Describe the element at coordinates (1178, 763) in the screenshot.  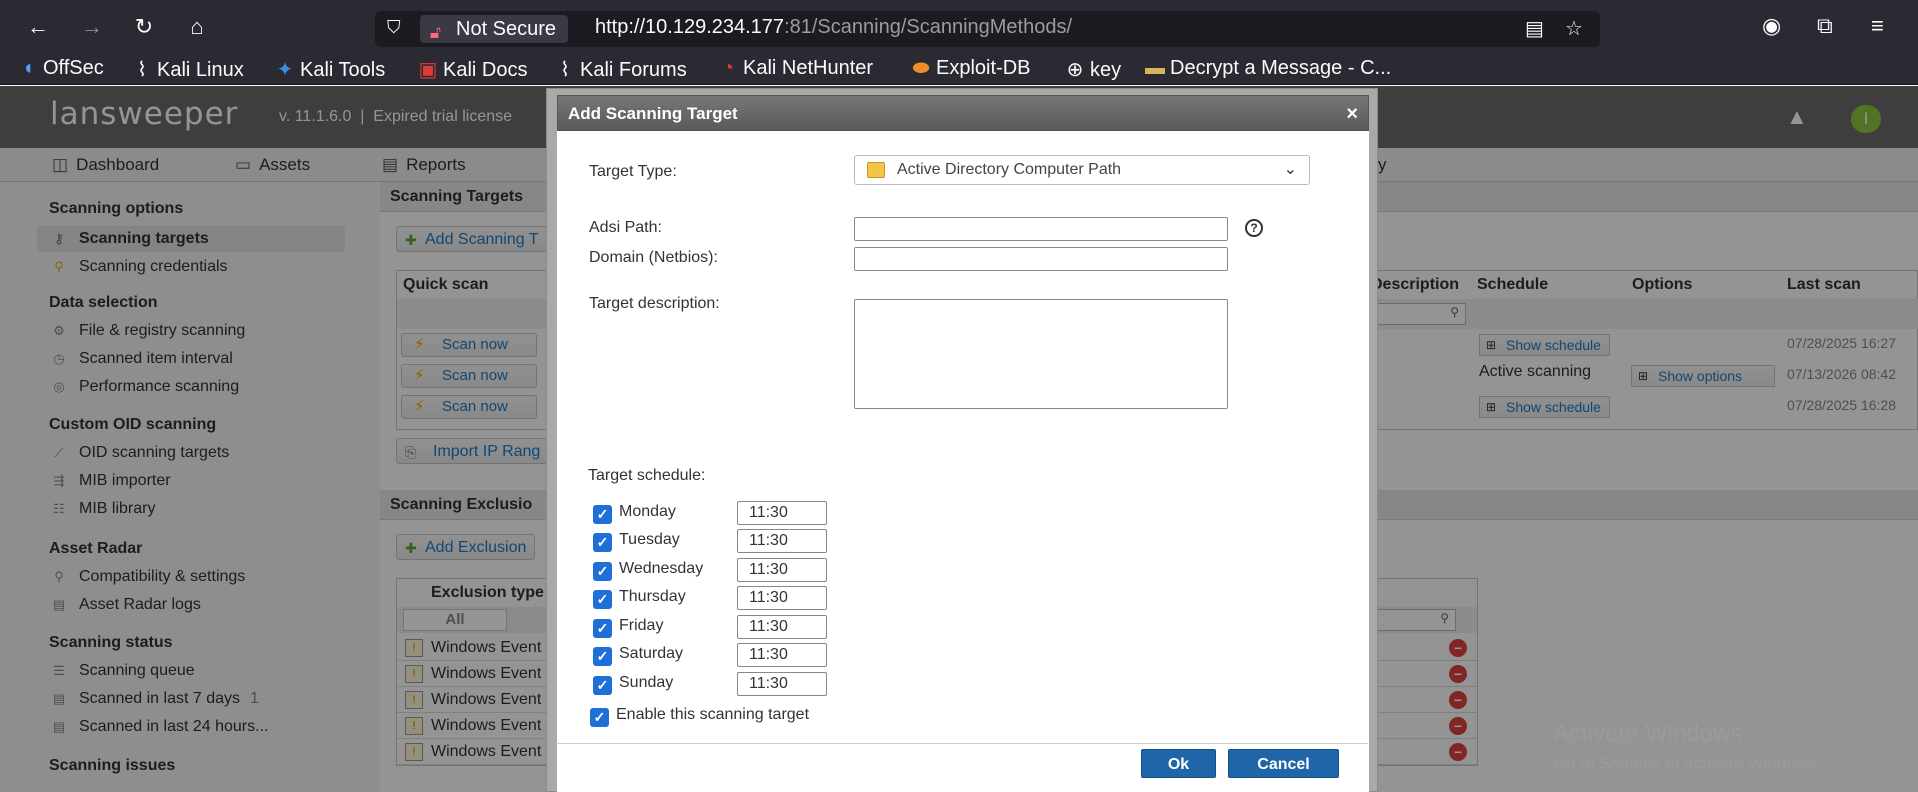
I see `ok-button: Ok` at that location.